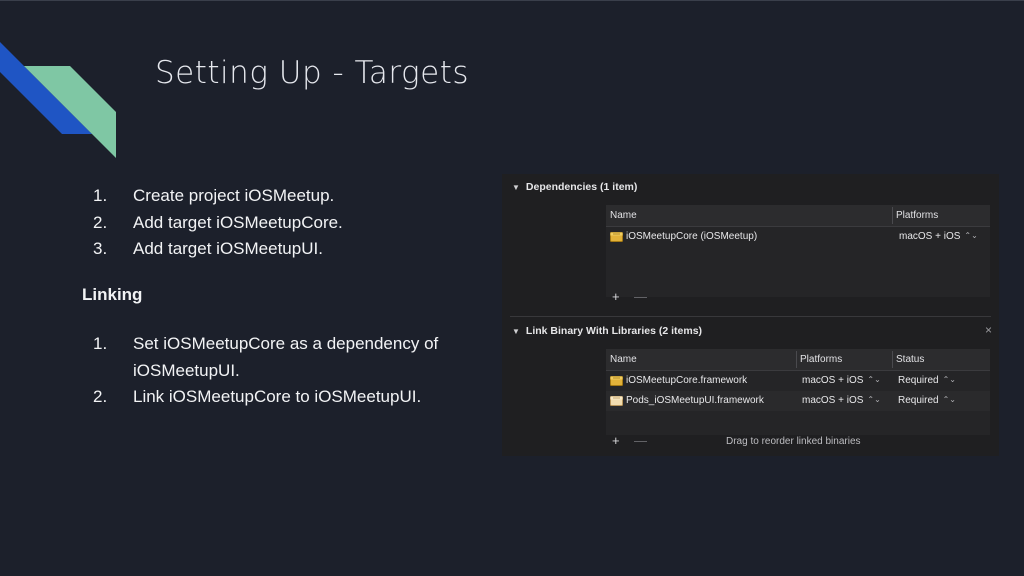 The height and width of the screenshot is (576, 1024). Describe the element at coordinates (228, 248) in the screenshot. I see `list-text: Add target iOSMeetupUI.` at that location.